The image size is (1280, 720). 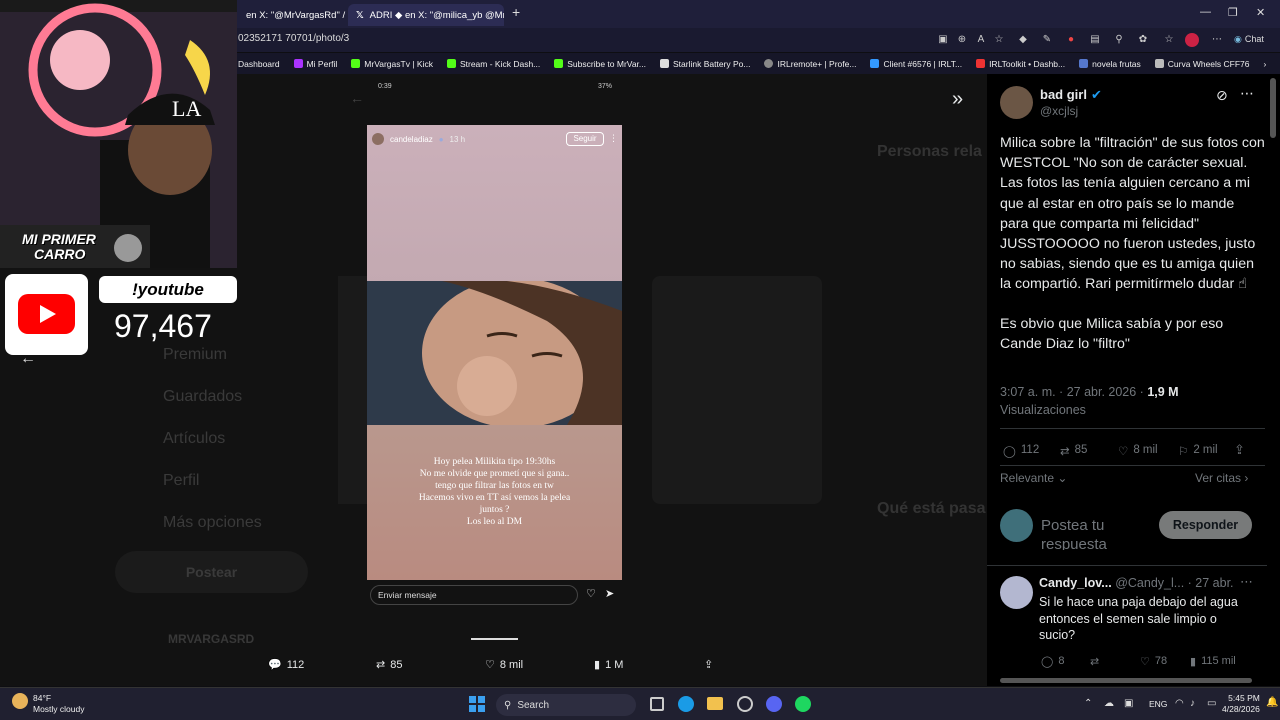 What do you see at coordinates (1094, 661) in the screenshot?
I see `repost-icon: ⇄` at bounding box center [1094, 661].